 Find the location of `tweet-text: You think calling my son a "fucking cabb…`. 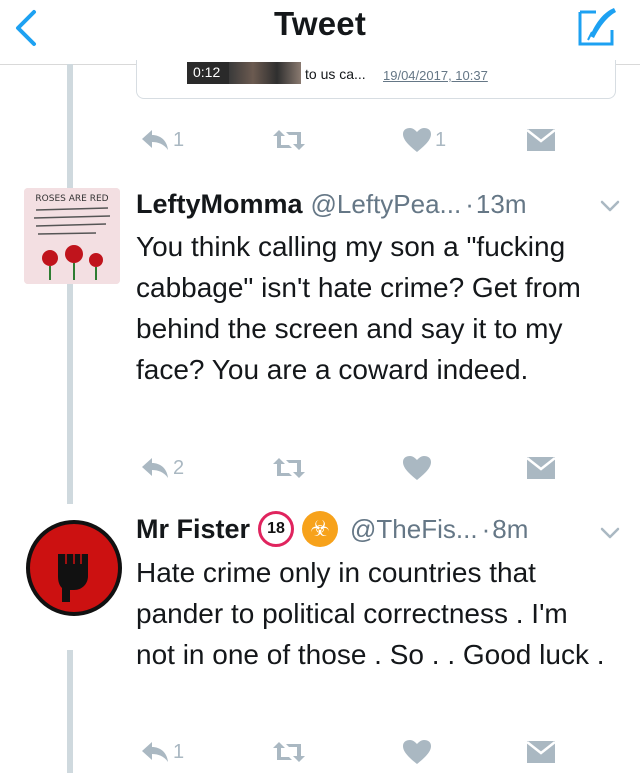

tweet-text: You think calling my son a "fucking cabb… is located at coordinates (358, 308).